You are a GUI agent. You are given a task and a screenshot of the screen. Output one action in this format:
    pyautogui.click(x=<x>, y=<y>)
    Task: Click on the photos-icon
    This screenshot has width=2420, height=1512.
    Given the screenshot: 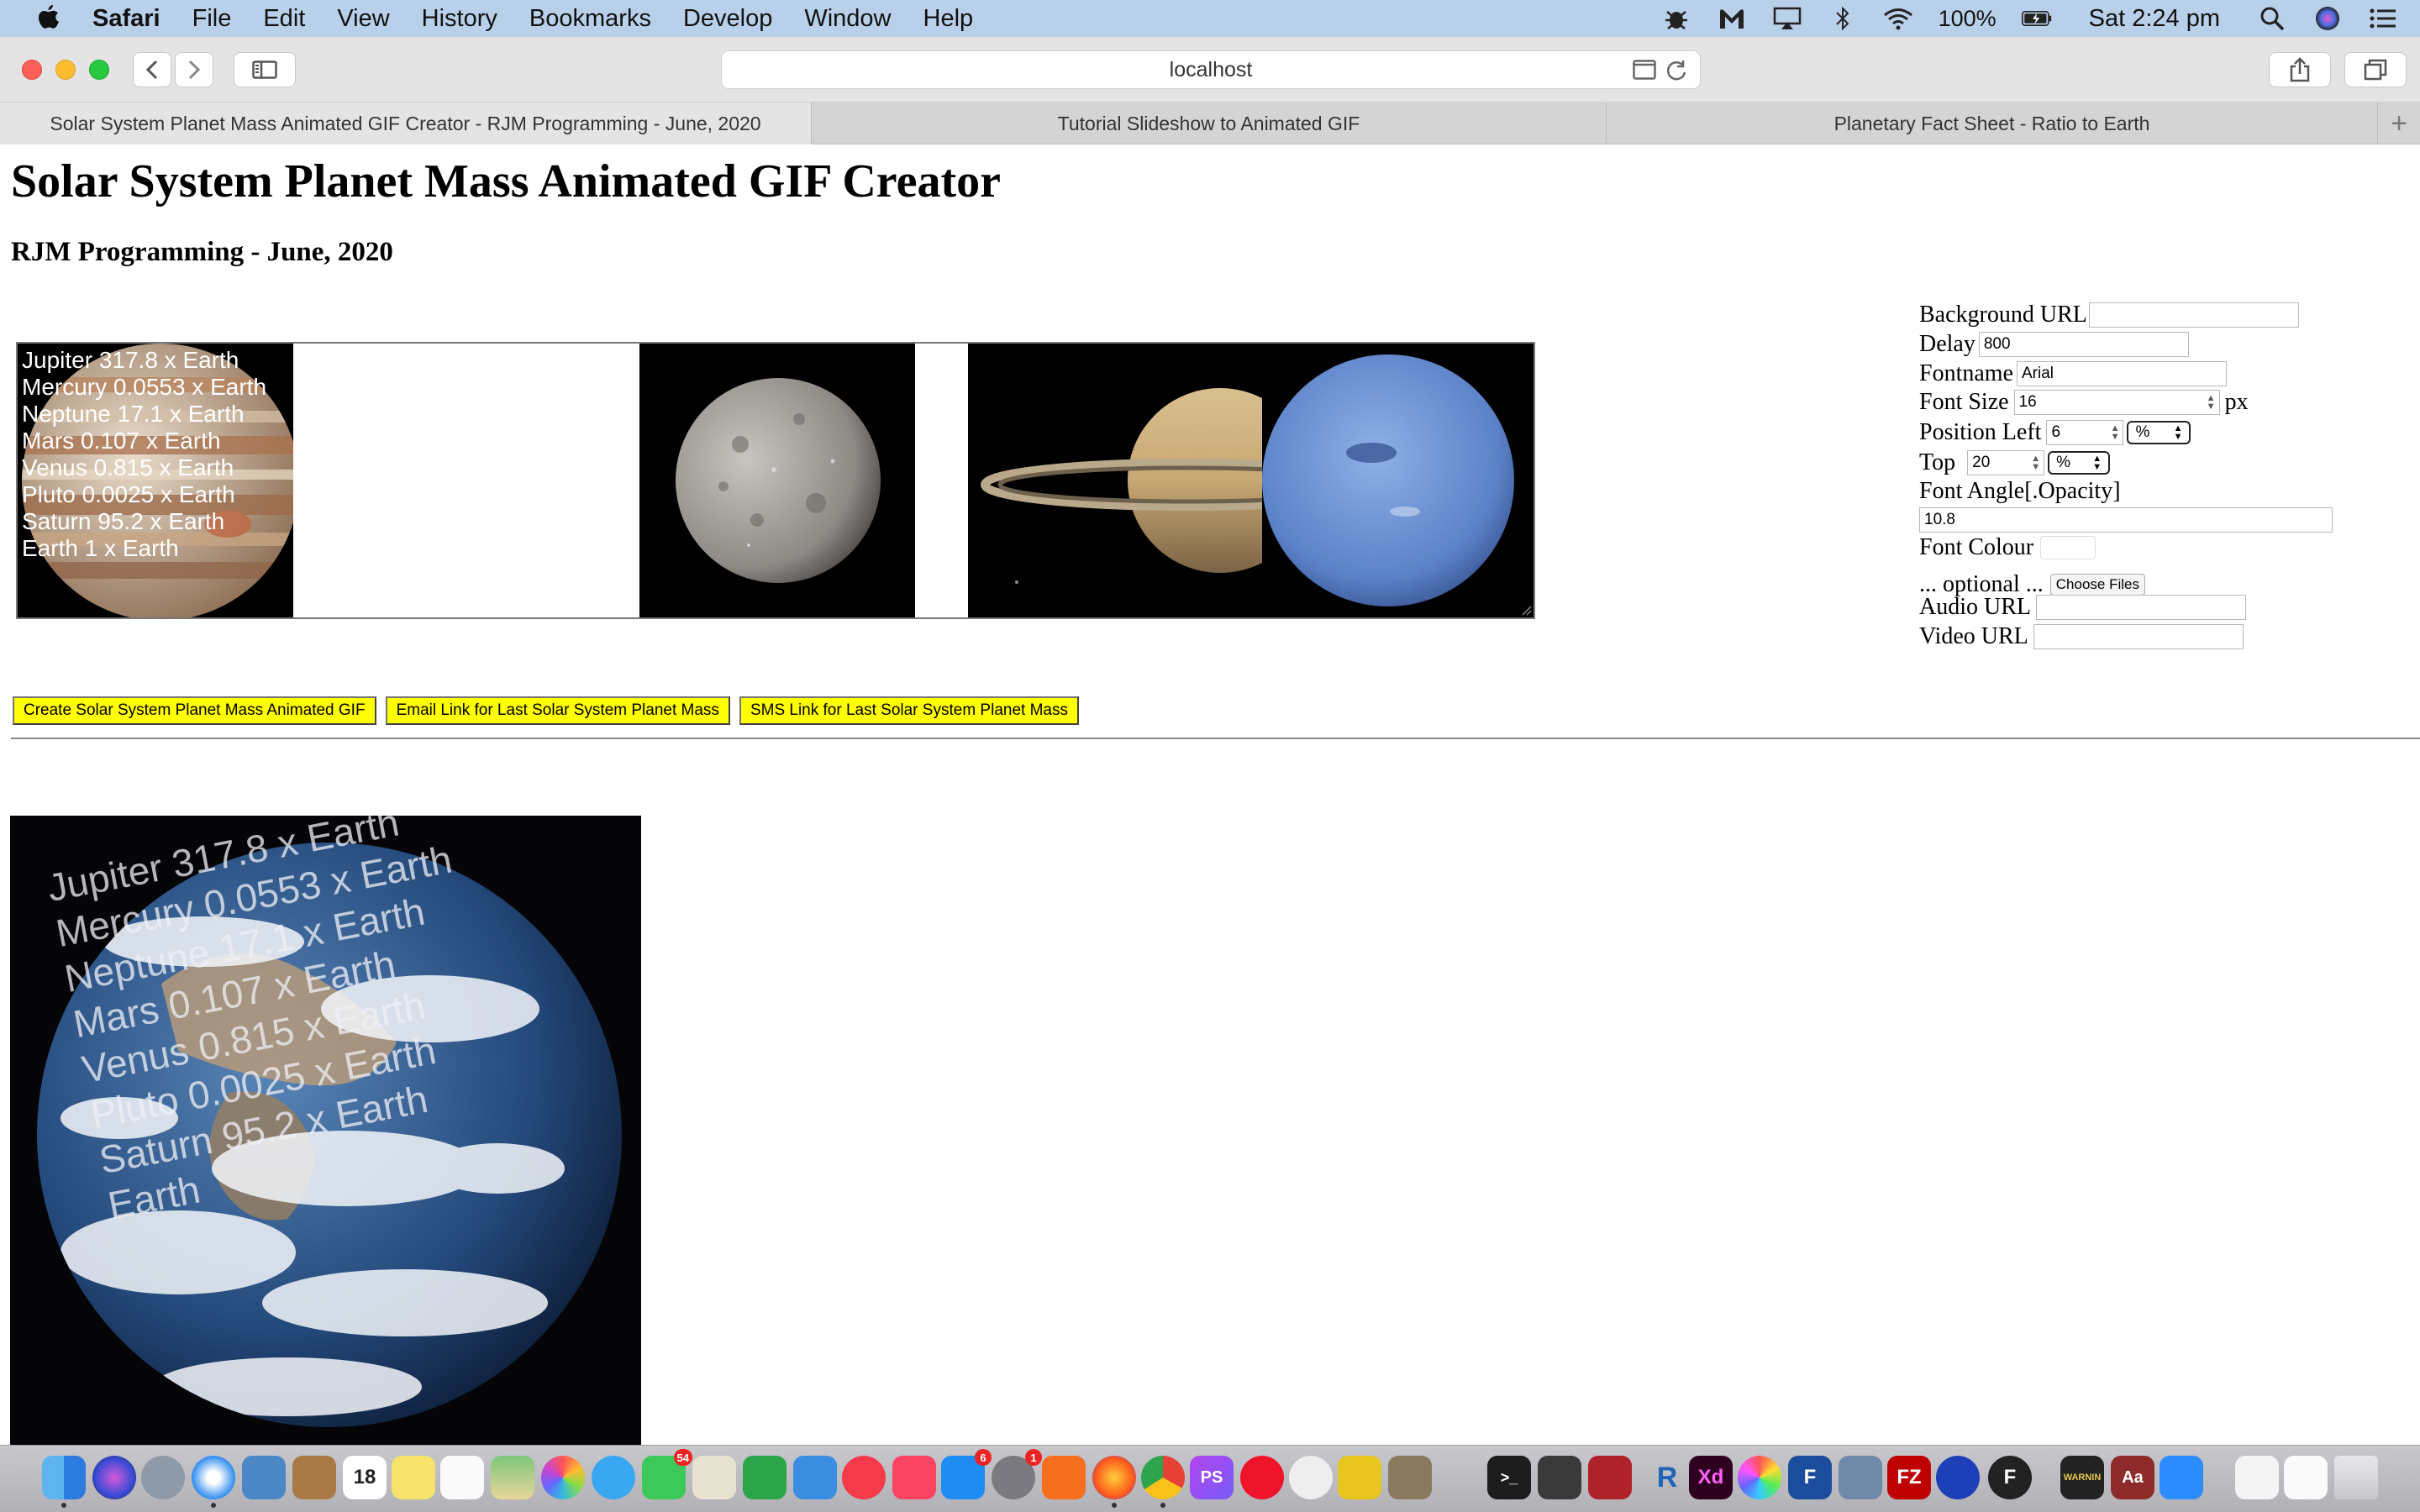 What is the action you would take?
    pyautogui.click(x=563, y=1477)
    